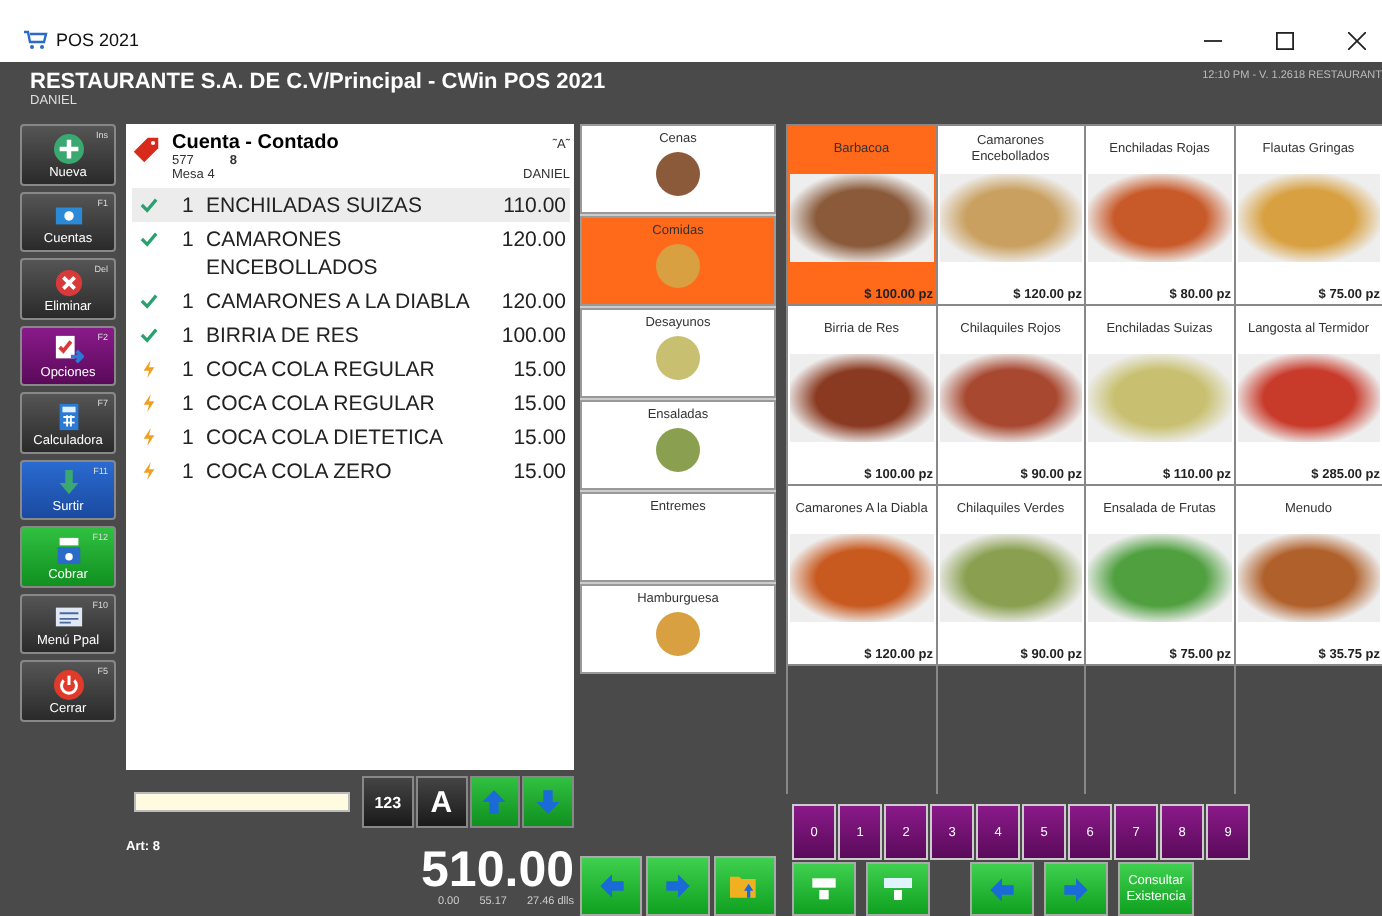 This screenshot has height=916, width=1382. I want to click on mode-key: A, so click(441, 802).